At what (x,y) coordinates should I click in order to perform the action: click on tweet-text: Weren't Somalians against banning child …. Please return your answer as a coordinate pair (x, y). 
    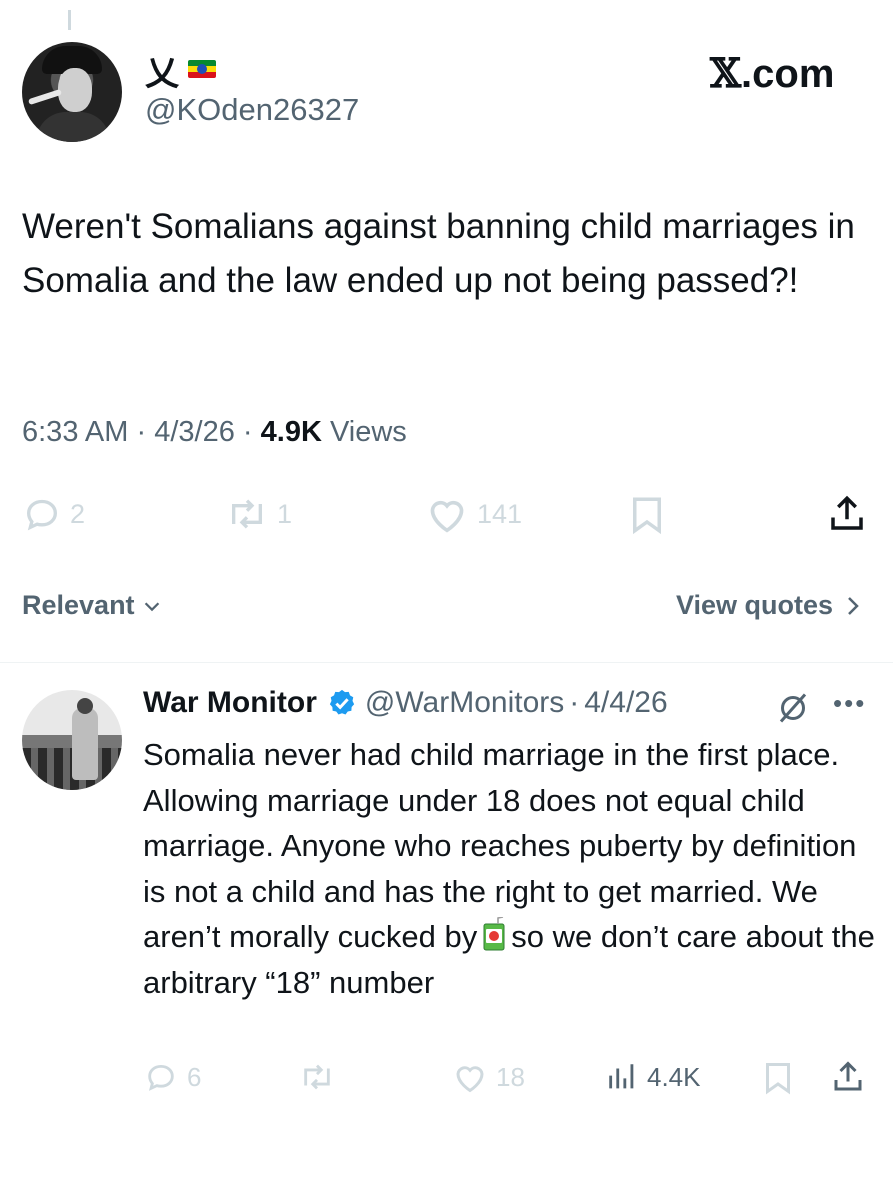
    Looking at the image, I should click on (438, 253).